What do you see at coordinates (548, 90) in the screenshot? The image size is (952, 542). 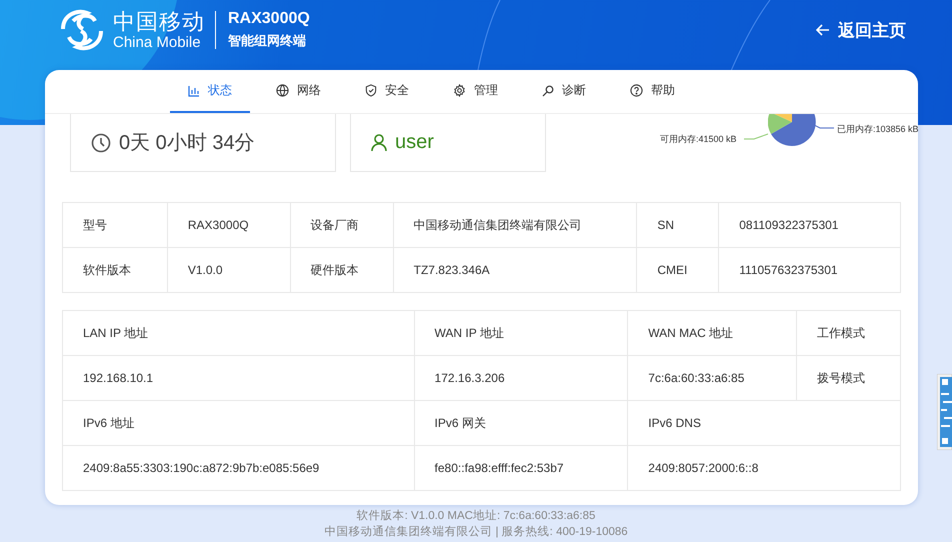 I see `search-icon` at bounding box center [548, 90].